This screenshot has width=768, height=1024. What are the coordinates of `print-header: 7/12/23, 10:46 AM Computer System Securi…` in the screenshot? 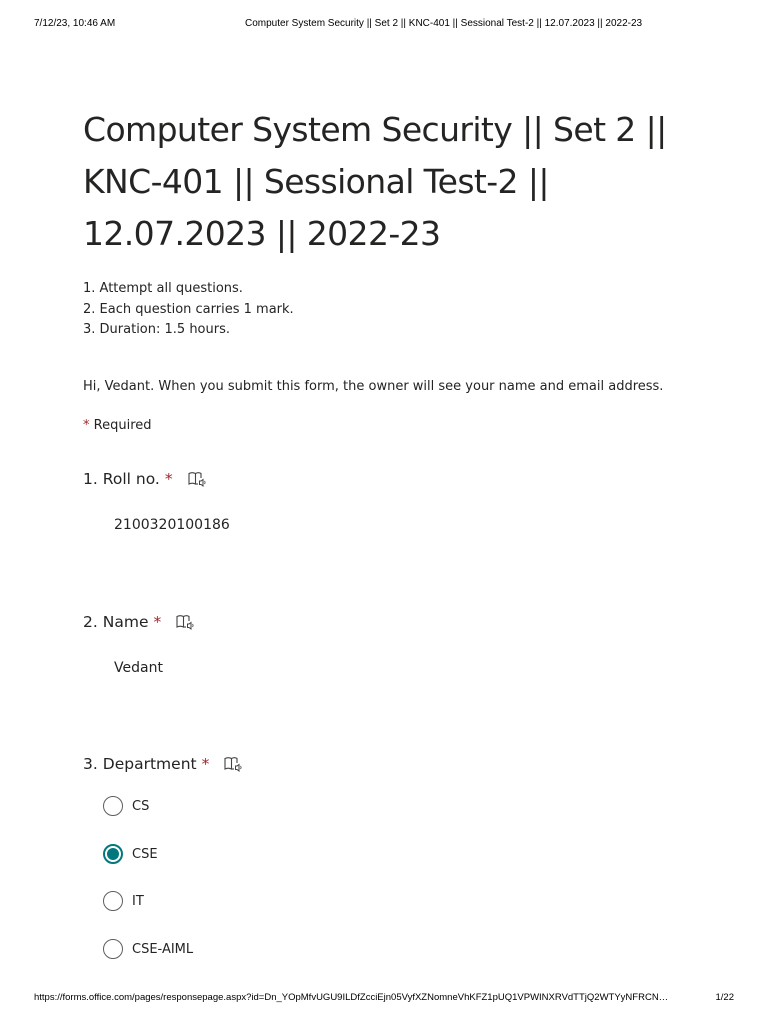 It's located at (386, 24).